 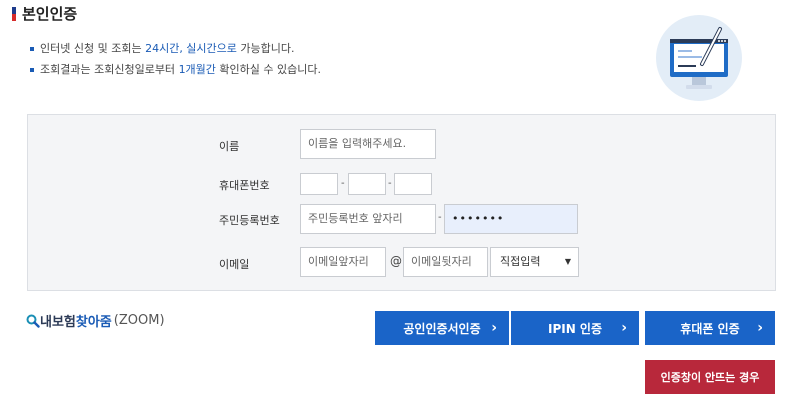 What do you see at coordinates (567, 261) in the screenshot?
I see `dropdown-arrow-icon: ▼` at bounding box center [567, 261].